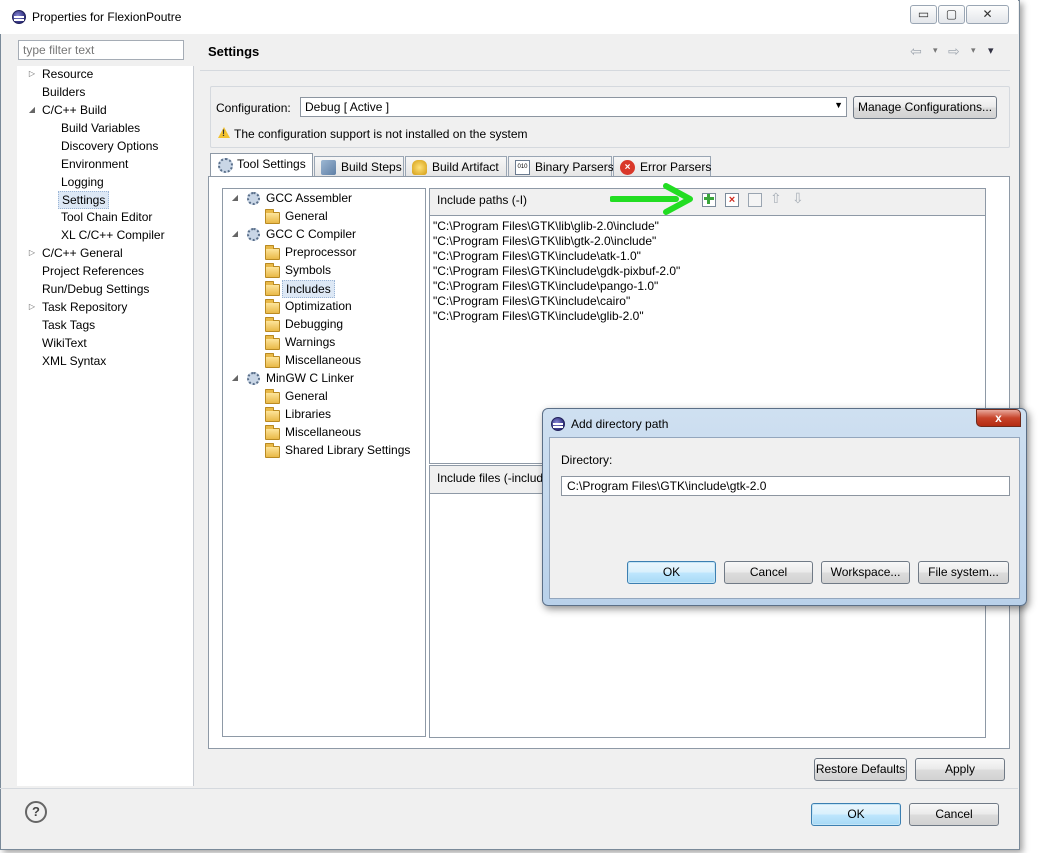 The image size is (1042, 853). Describe the element at coordinates (109, 146) in the screenshot. I see `nav-item-discovery-options: Discovery Options` at that location.